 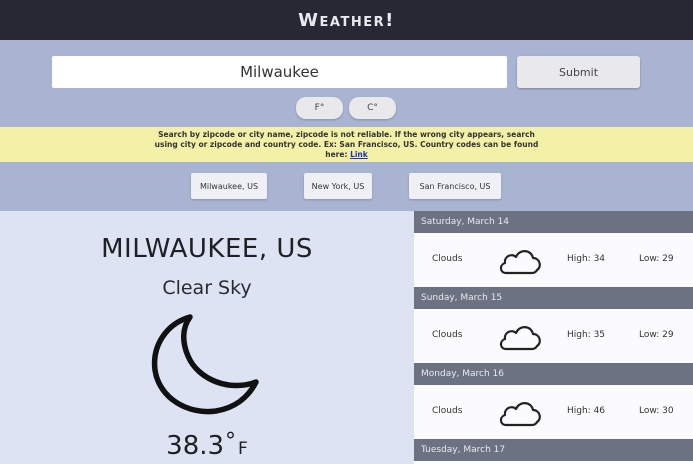 I want to click on celsius-button: C°, so click(x=372, y=108).